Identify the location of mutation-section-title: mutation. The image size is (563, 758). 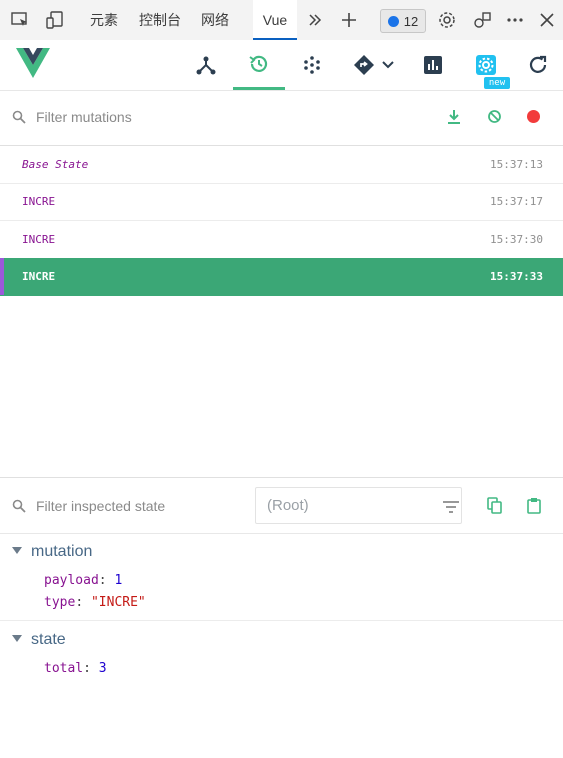
(62, 551).